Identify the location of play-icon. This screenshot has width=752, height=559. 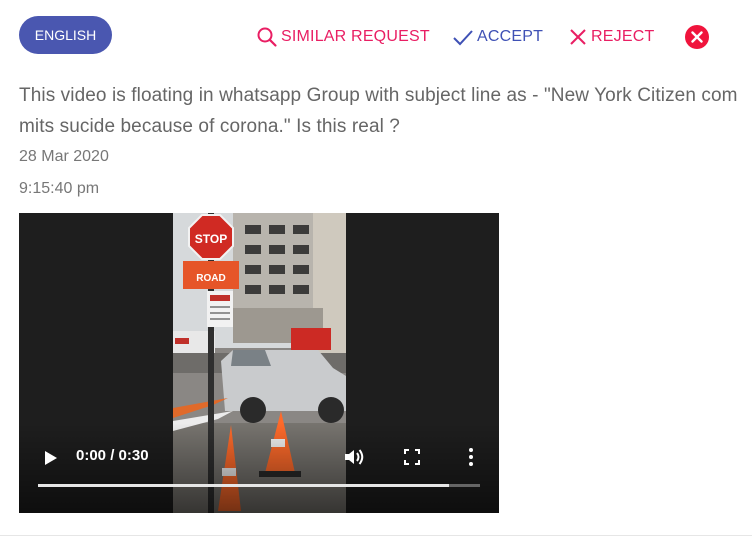
(51, 458).